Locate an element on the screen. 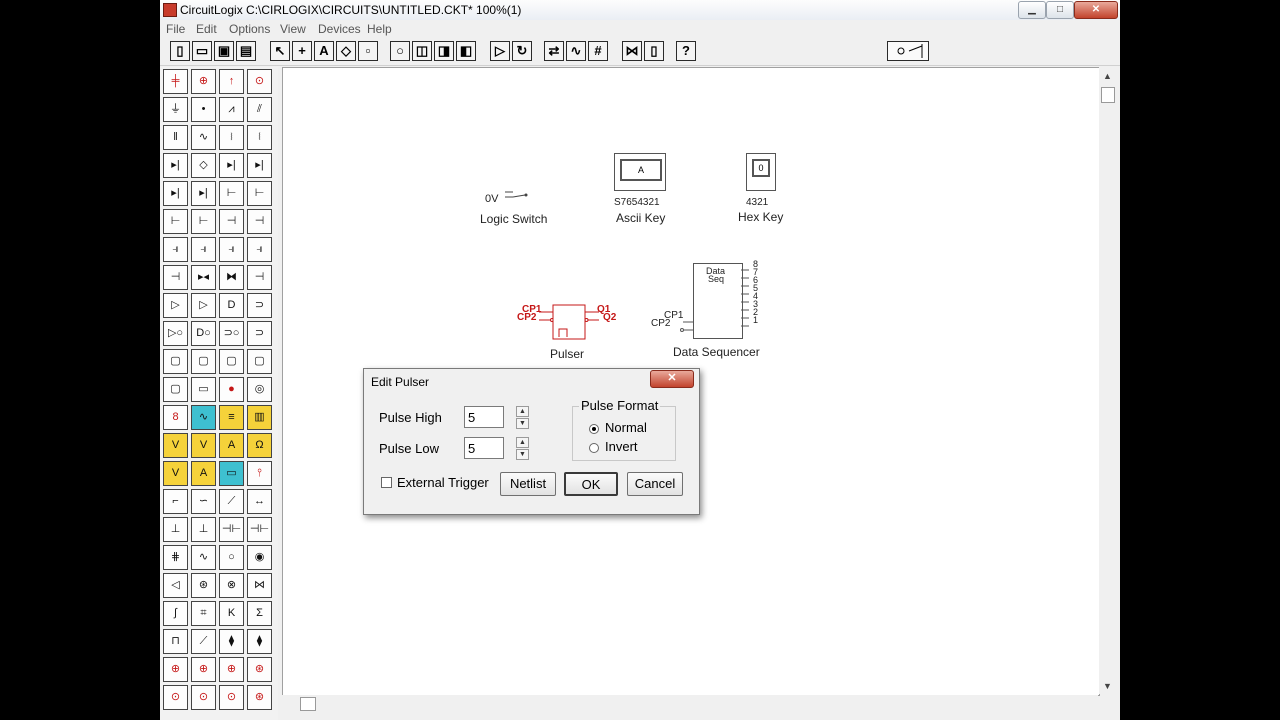 This screenshot has width=1280, height=720. relay-contact-nc-icon: ⊣⊢ is located at coordinates (259, 529).